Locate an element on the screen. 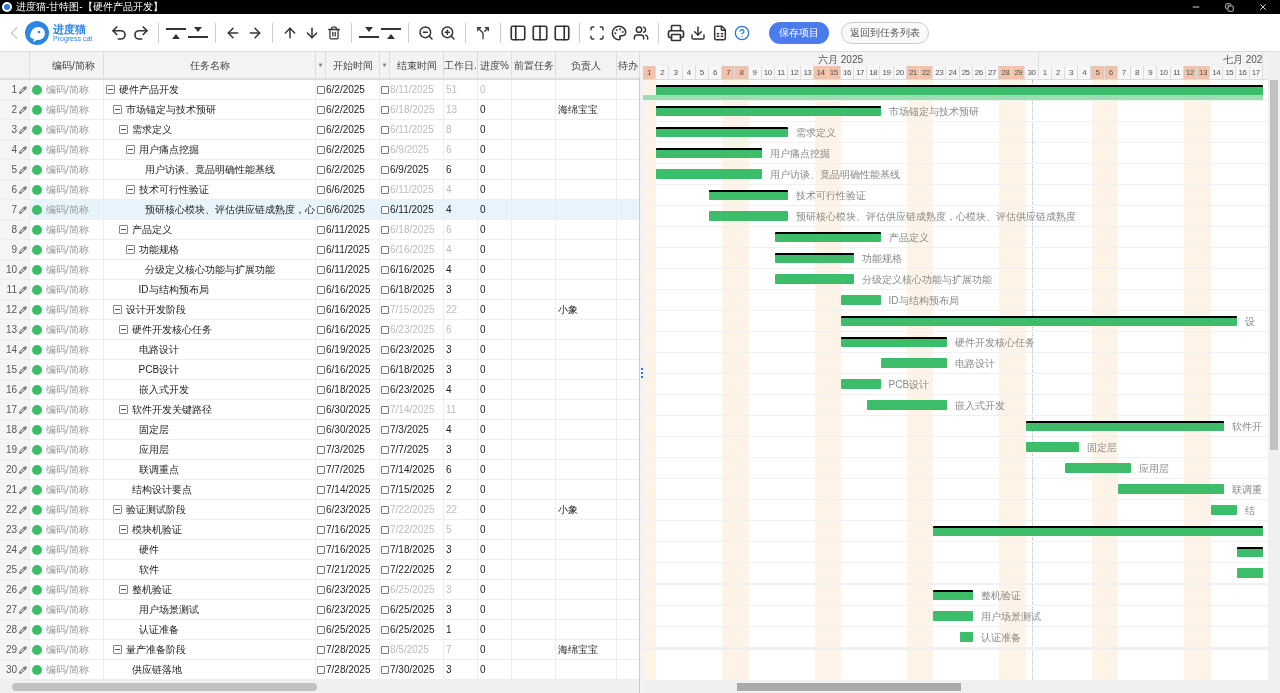  table-row: 22 编码/简称 验证测试阶段 6/23/2025 7/22/2025 22 0 小象 is located at coordinates (319, 510).